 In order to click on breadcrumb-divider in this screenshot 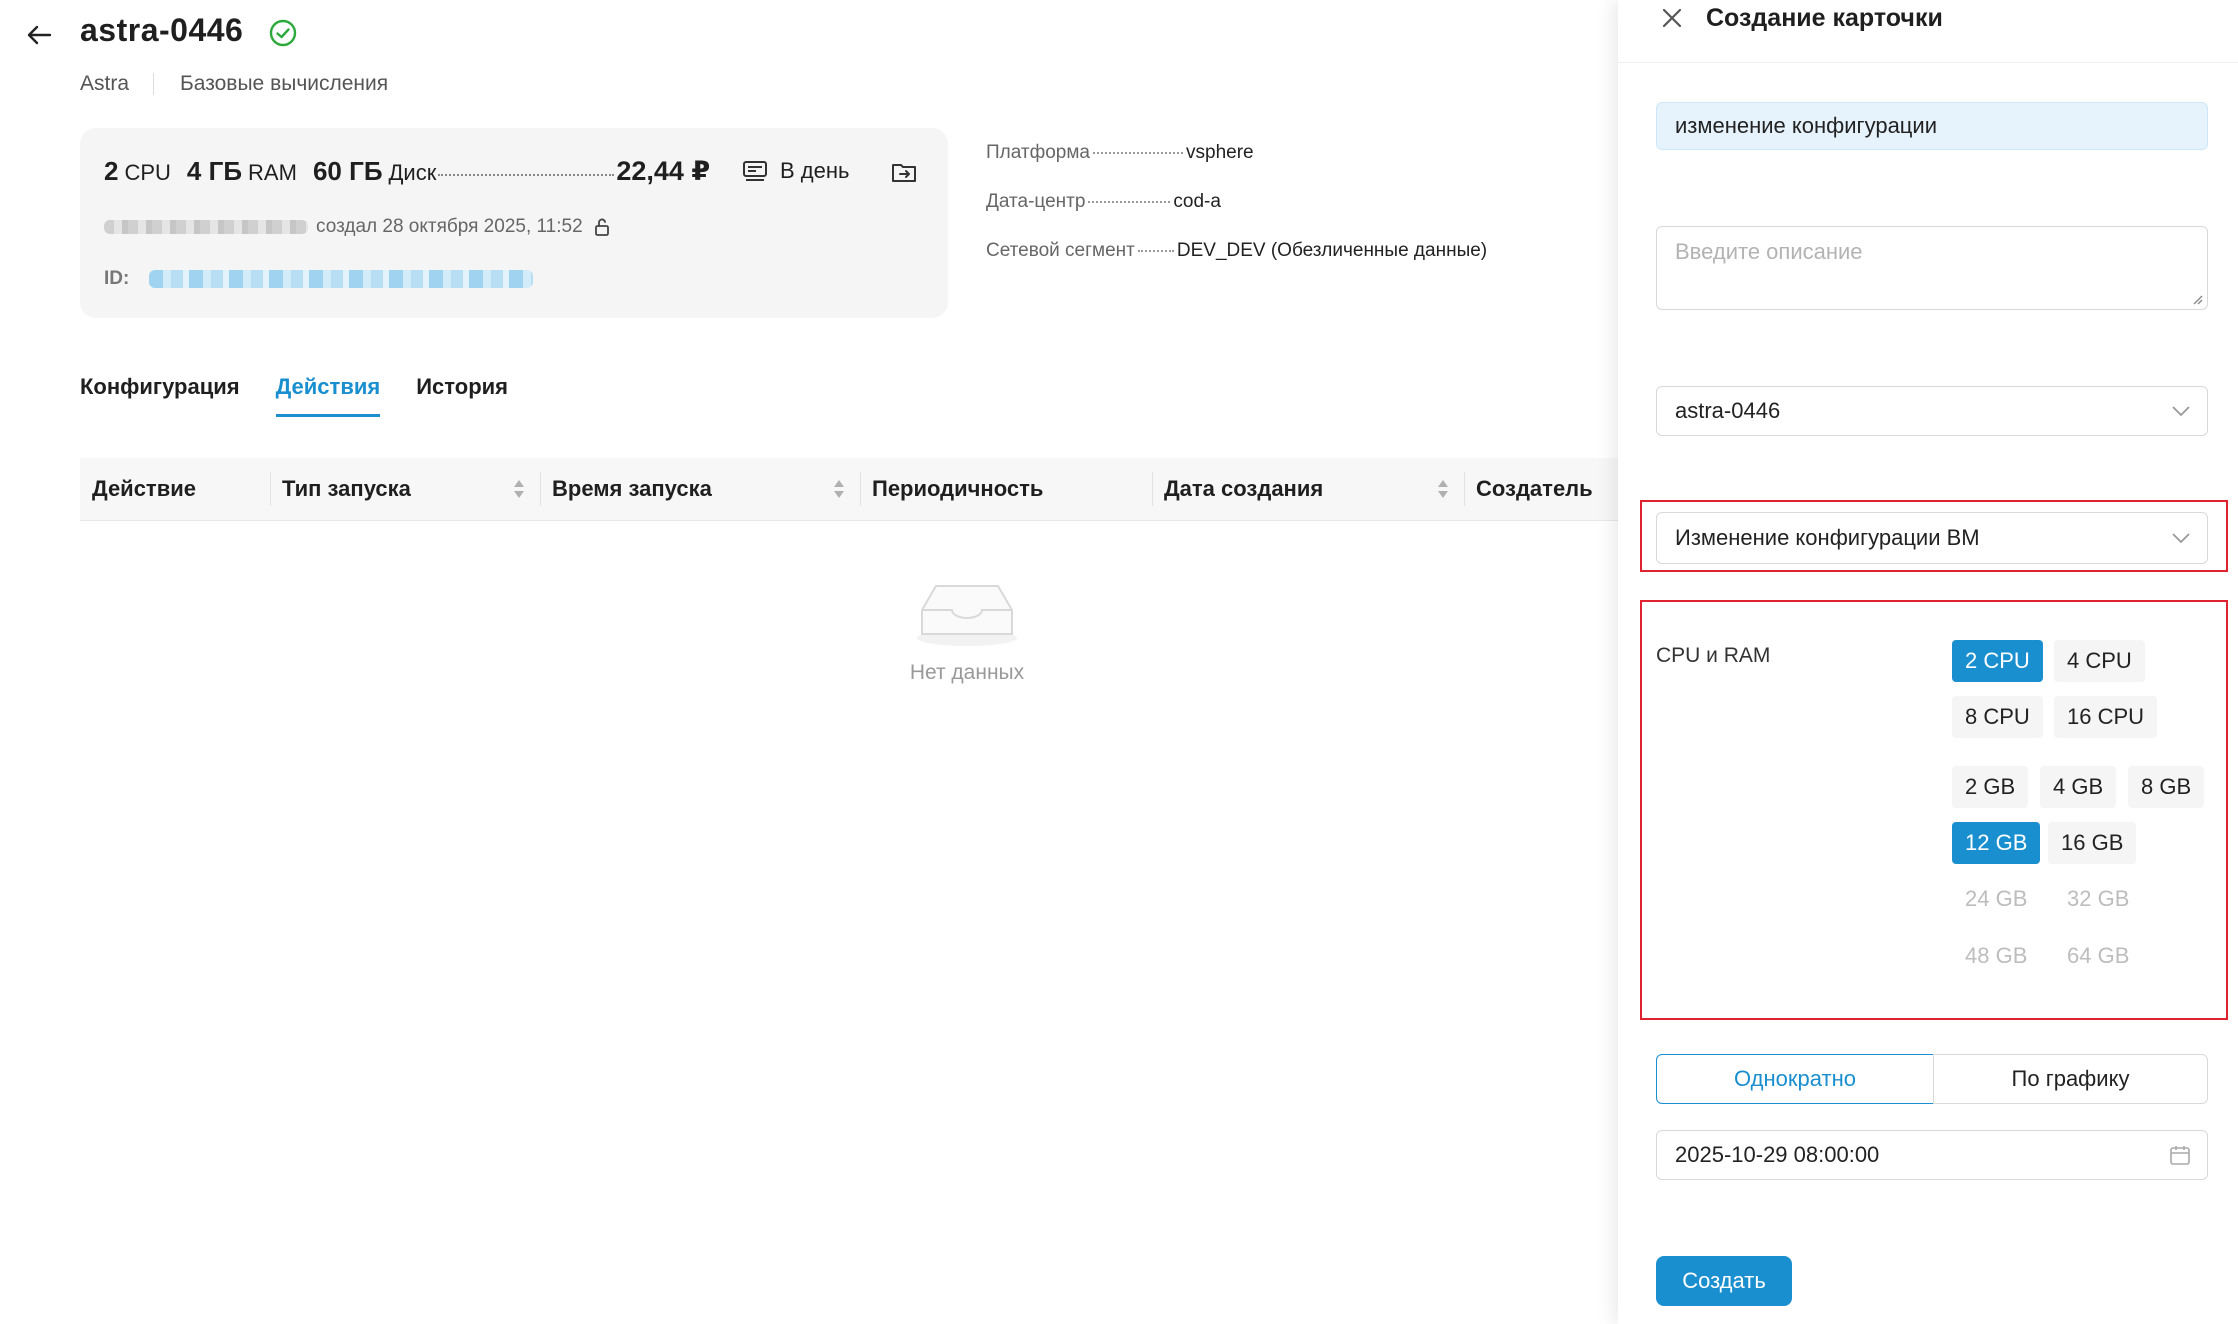, I will do `click(154, 84)`.